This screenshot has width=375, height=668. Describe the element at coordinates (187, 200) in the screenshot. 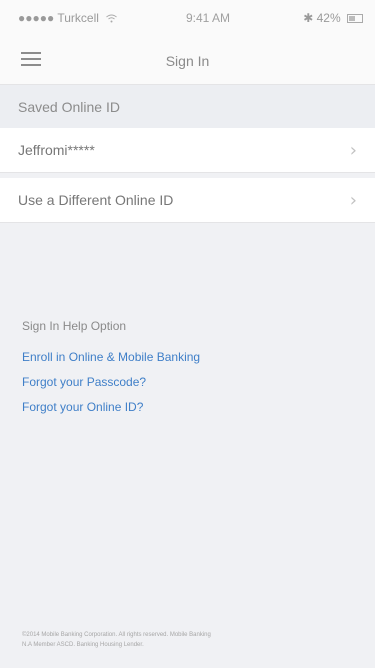

I see `different-id-row: Use a Different Online ID ›` at that location.